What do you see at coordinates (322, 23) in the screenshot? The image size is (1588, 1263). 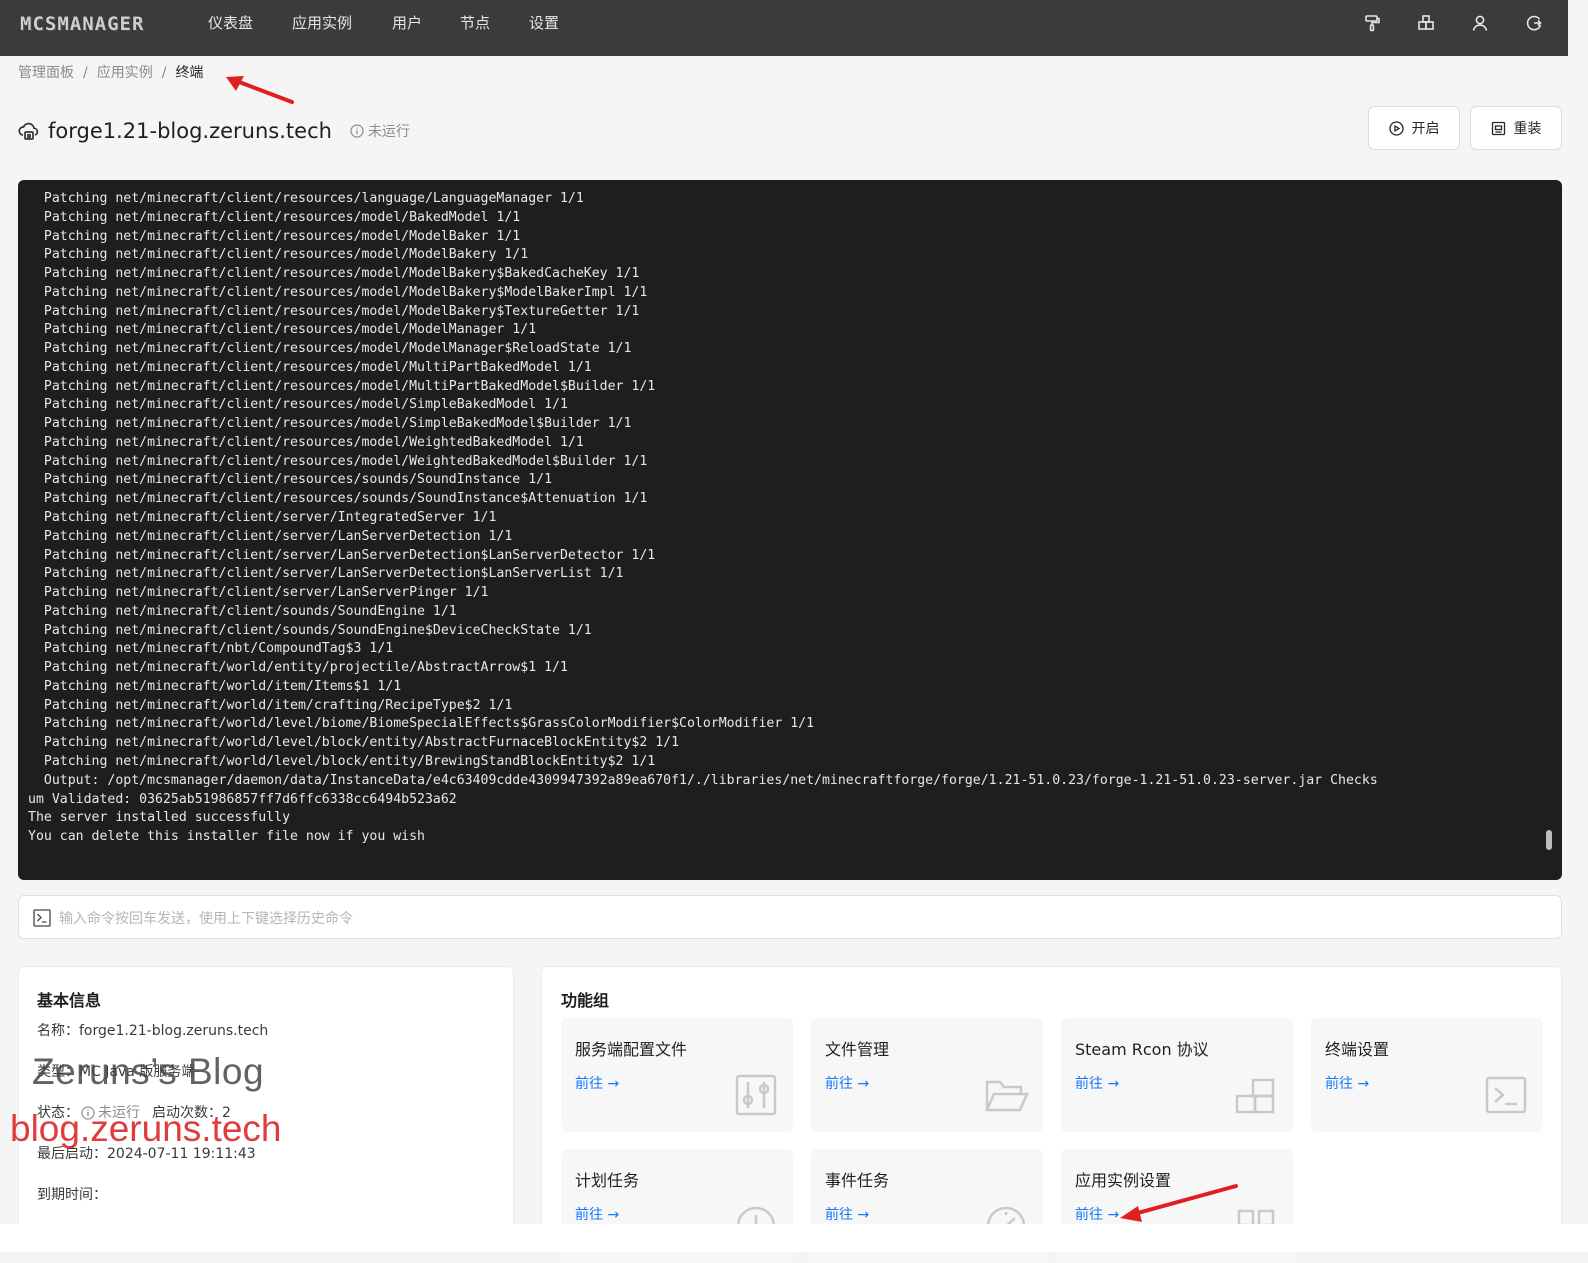 I see `nav-instances: 应用实例` at bounding box center [322, 23].